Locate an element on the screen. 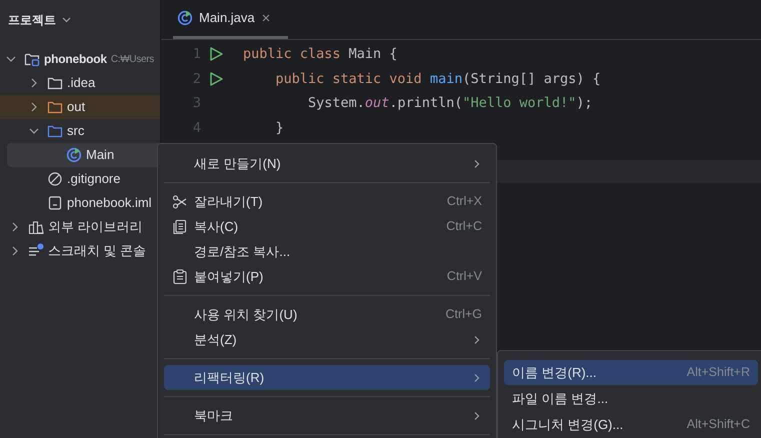  scissors-icon is located at coordinates (180, 202).